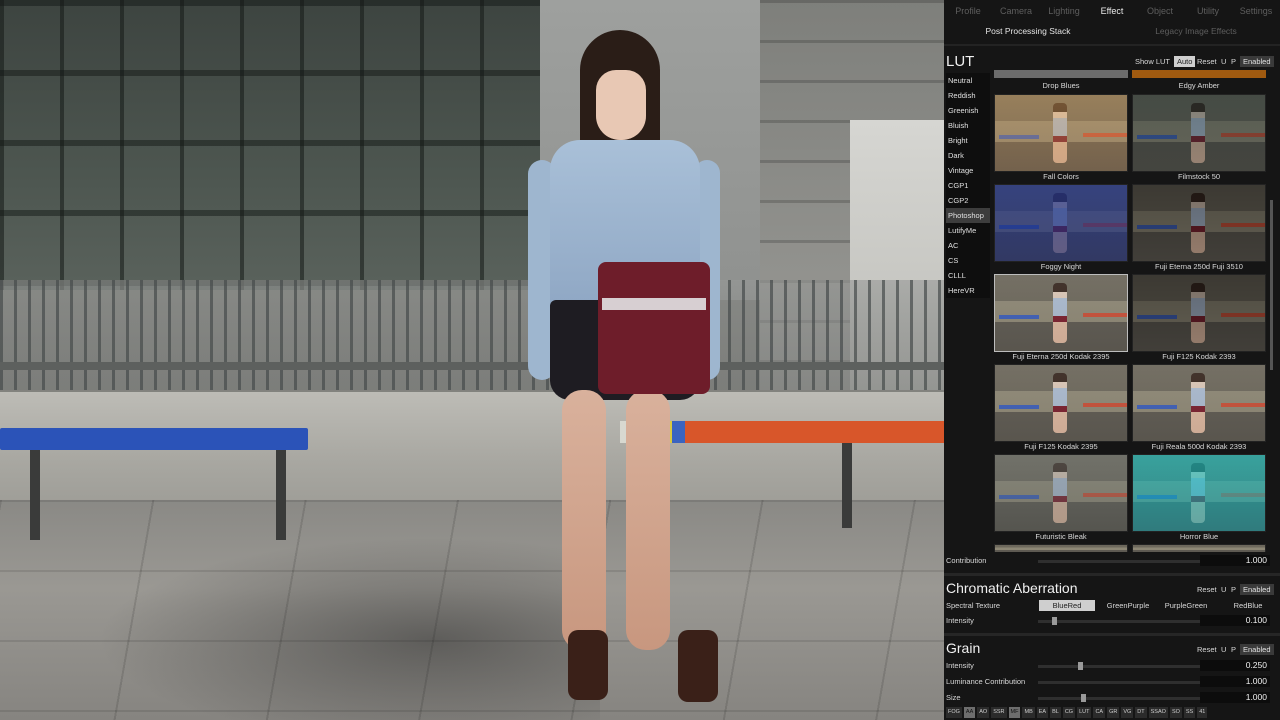 This screenshot has height=720, width=1280. Describe the element at coordinates (968, 125) in the screenshot. I see `lut-category-item: Bluish` at that location.